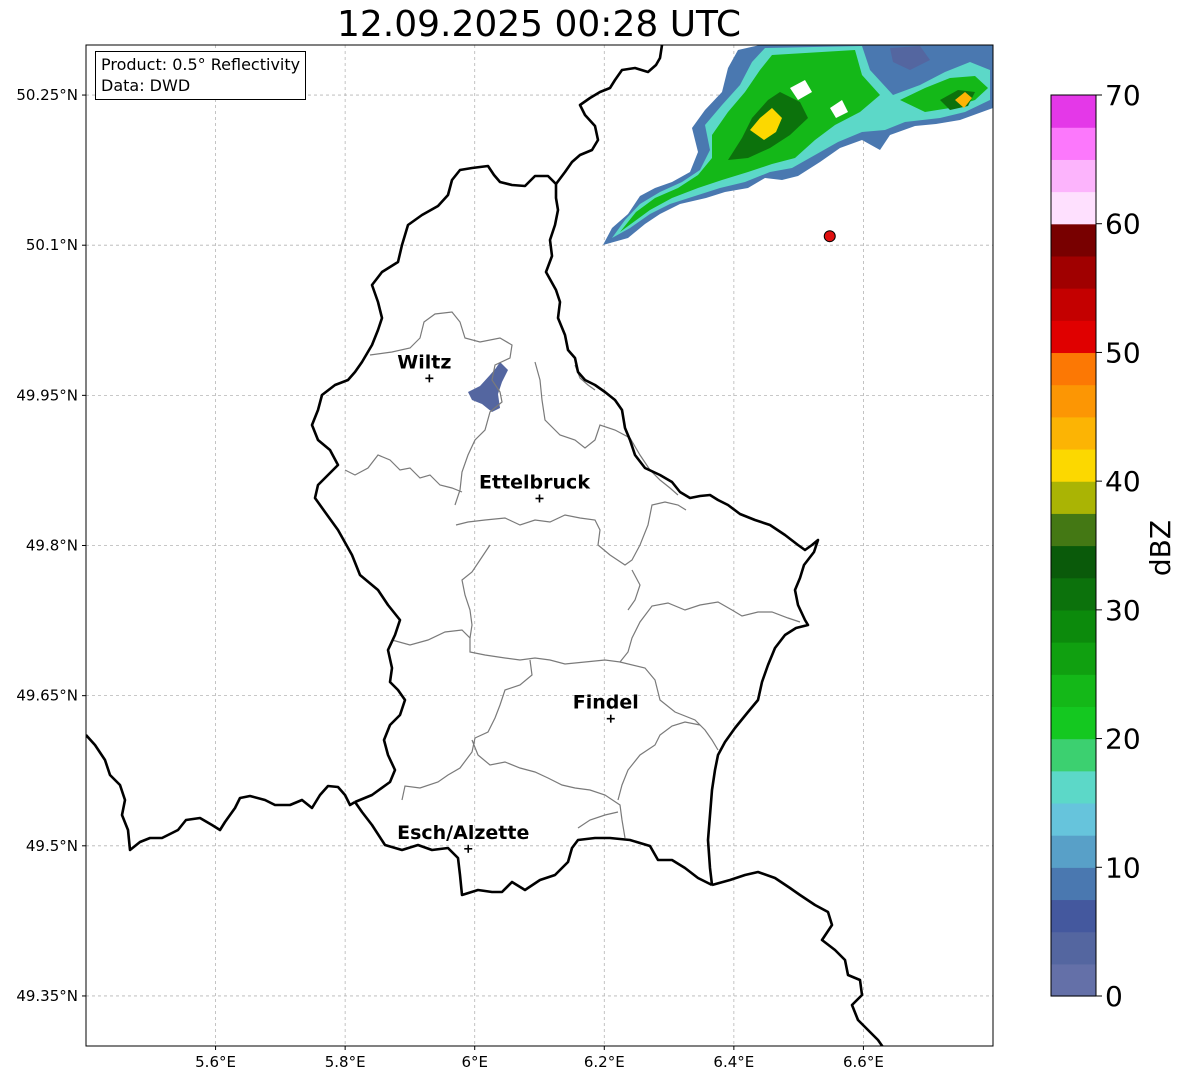 The height and width of the screenshot is (1081, 1184). Describe the element at coordinates (47, 395) in the screenshot. I see `y-tick-label: 49.95°N` at that location.